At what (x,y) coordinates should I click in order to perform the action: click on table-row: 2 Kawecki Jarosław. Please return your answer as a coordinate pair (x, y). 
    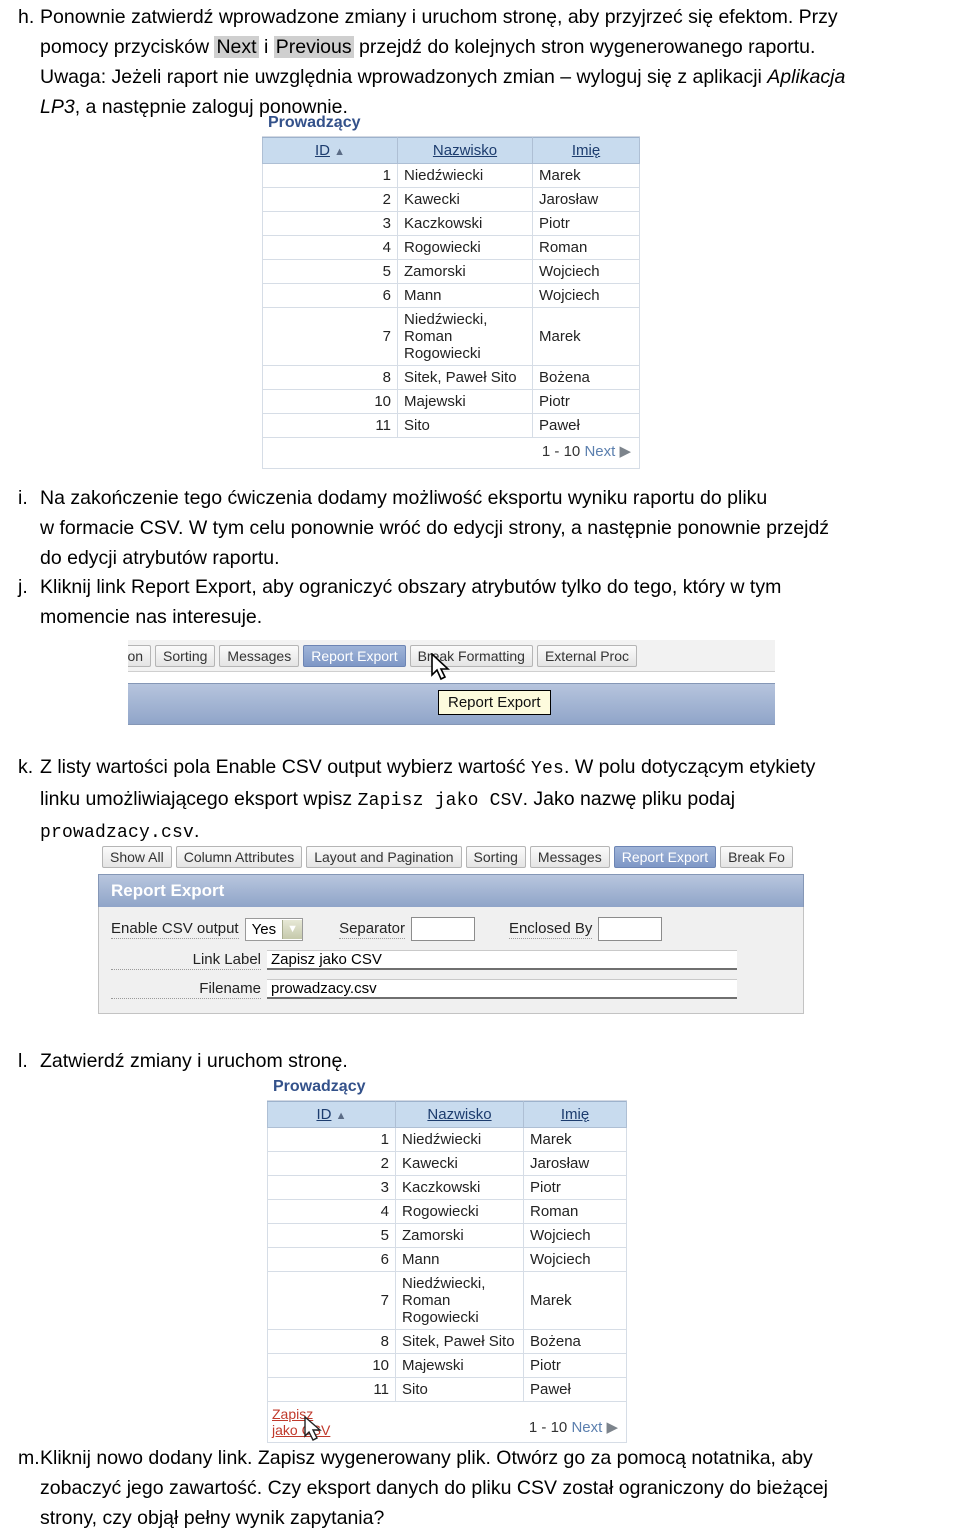
    Looking at the image, I should click on (447, 1163).